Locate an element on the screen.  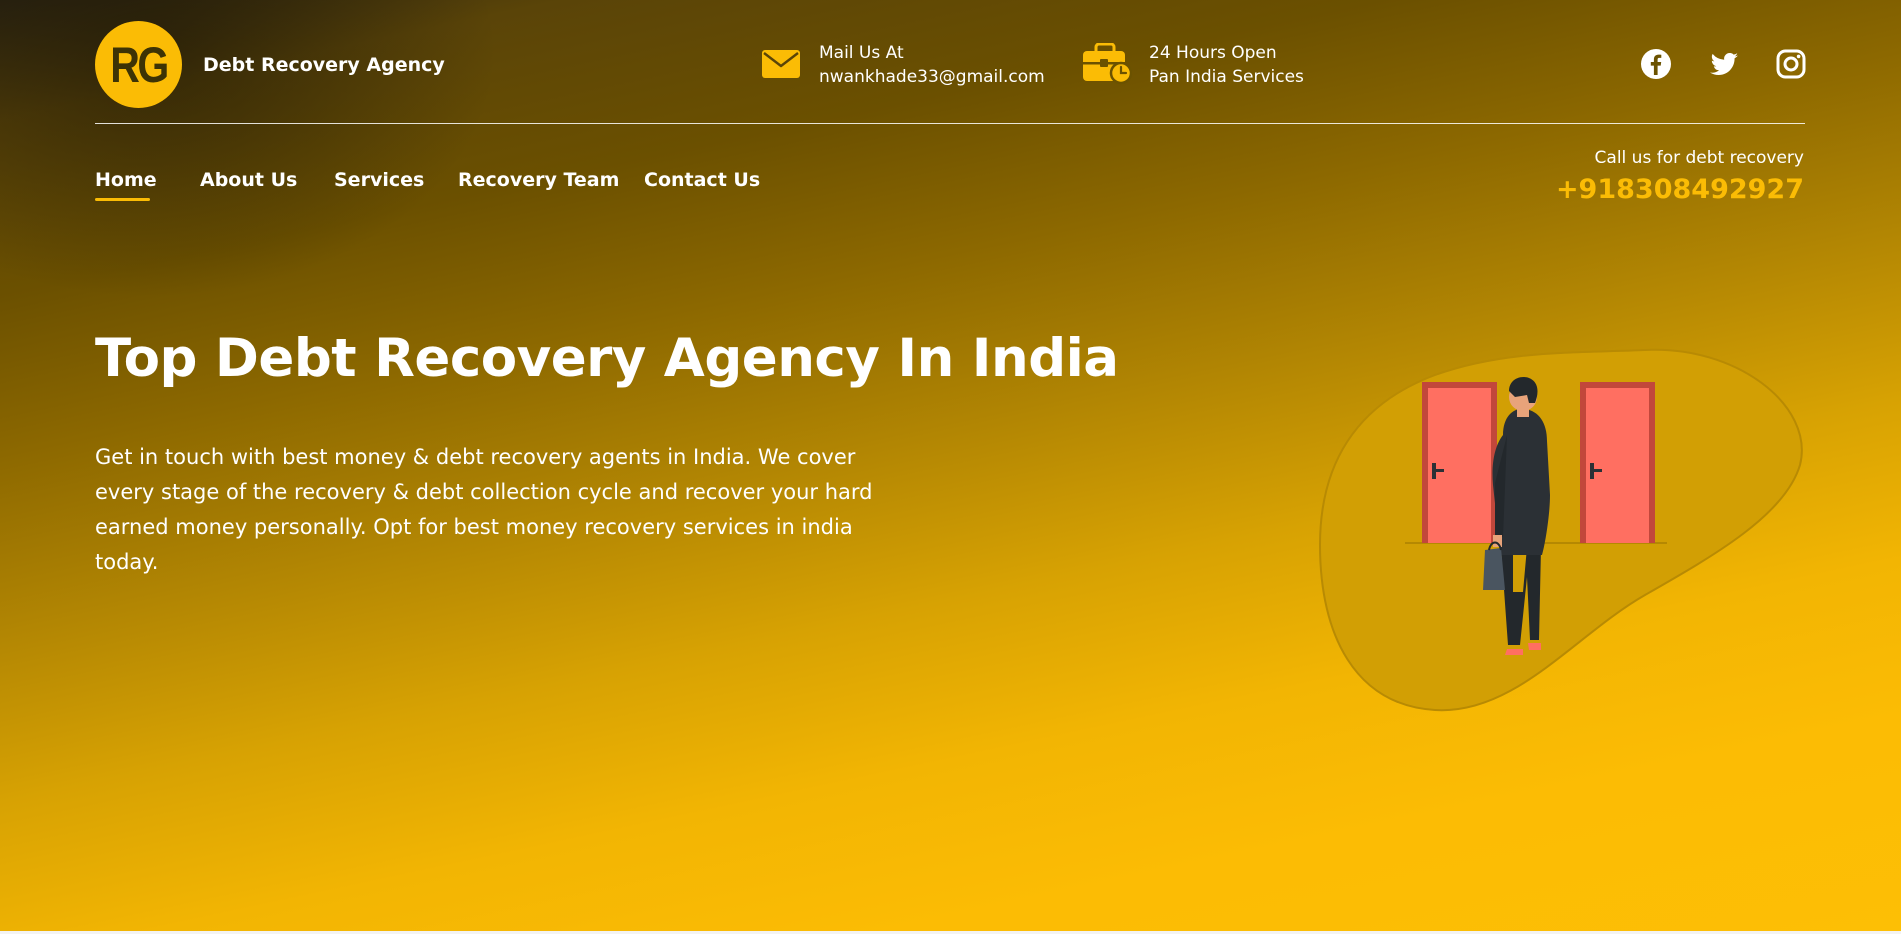
nav-about-us: About Us is located at coordinates (248, 180).